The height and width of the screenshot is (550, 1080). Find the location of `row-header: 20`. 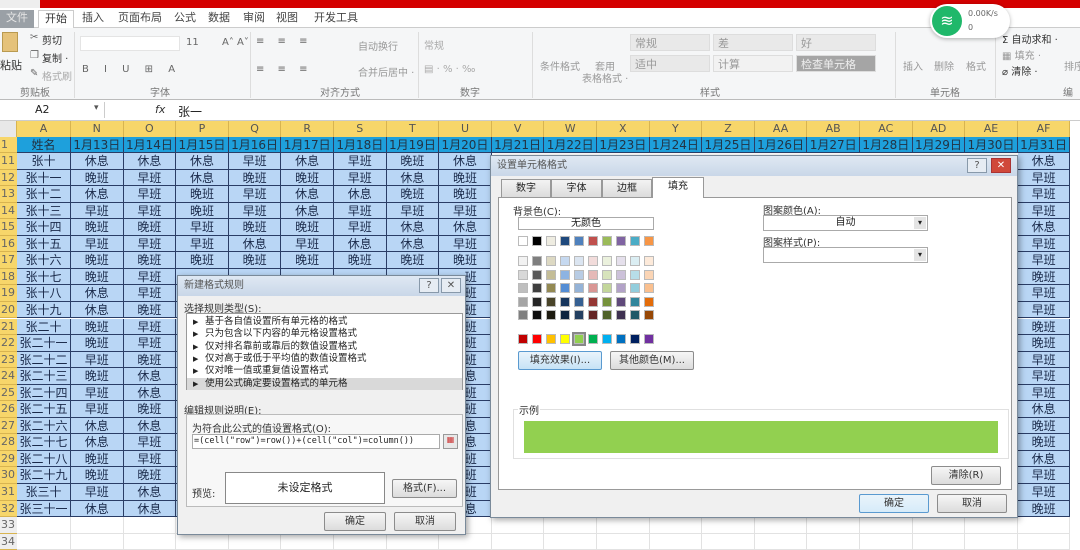

row-header: 20 is located at coordinates (8, 310).